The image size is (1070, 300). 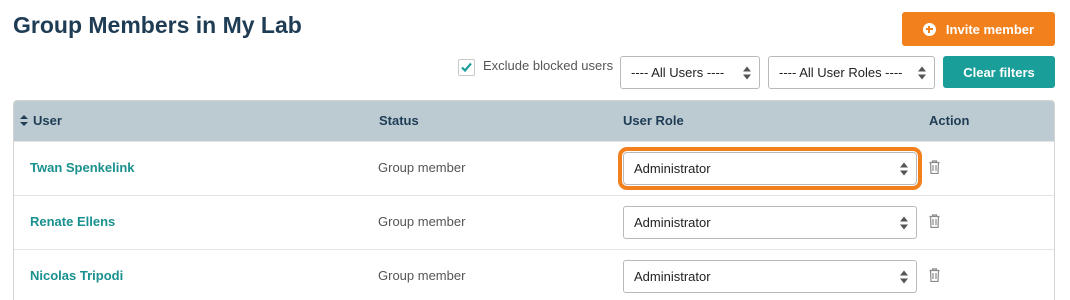 What do you see at coordinates (82, 167) in the screenshot?
I see `user-name-link: Twan Spenkelink` at bounding box center [82, 167].